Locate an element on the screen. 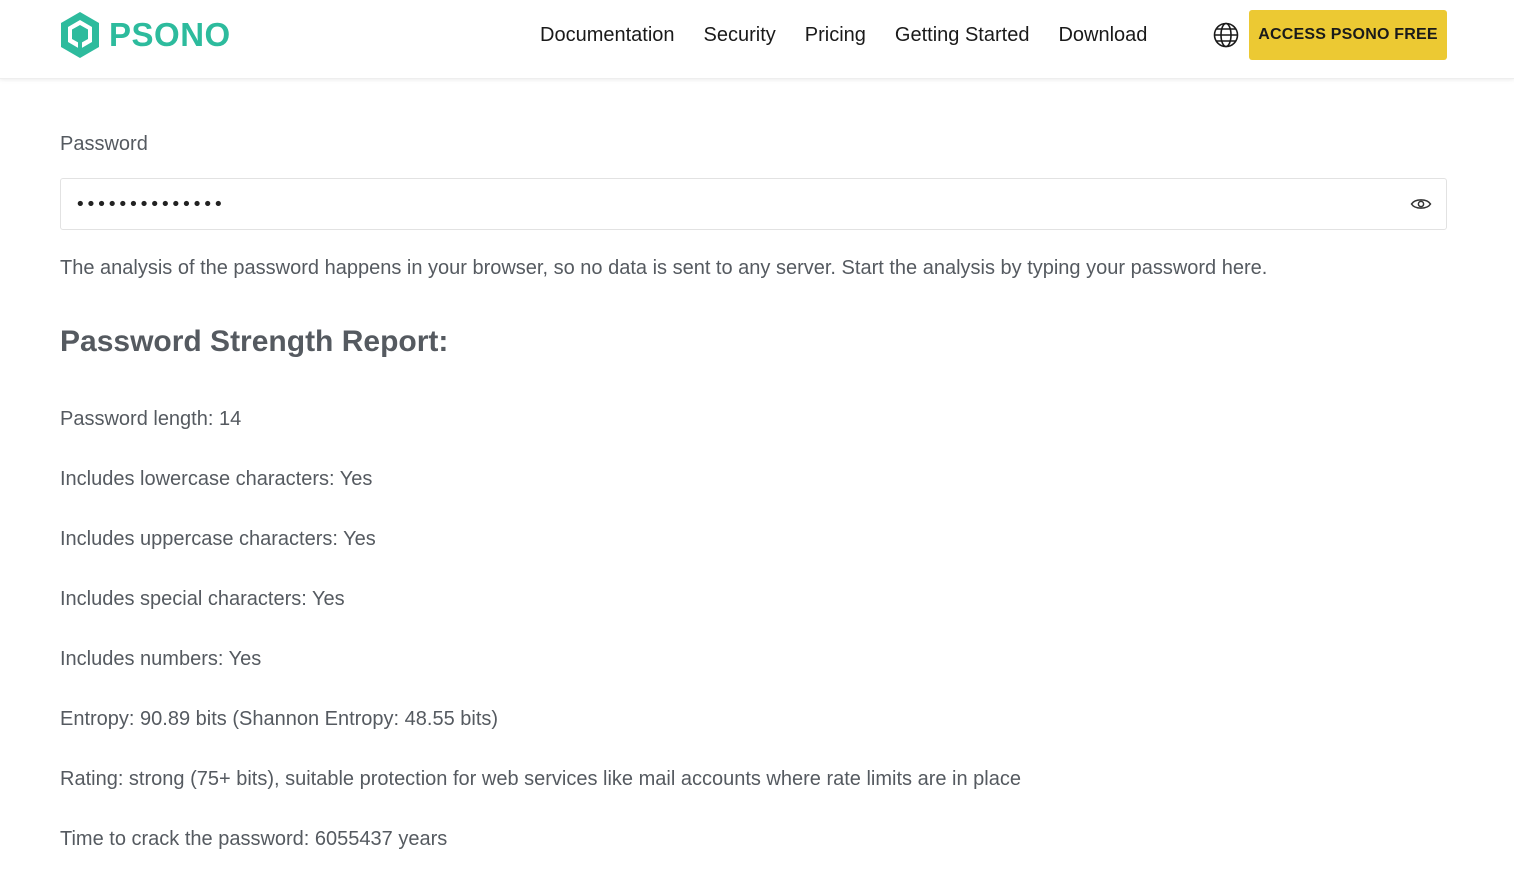  report-lowercase: Includes lowercase characters: Yes is located at coordinates (216, 479).